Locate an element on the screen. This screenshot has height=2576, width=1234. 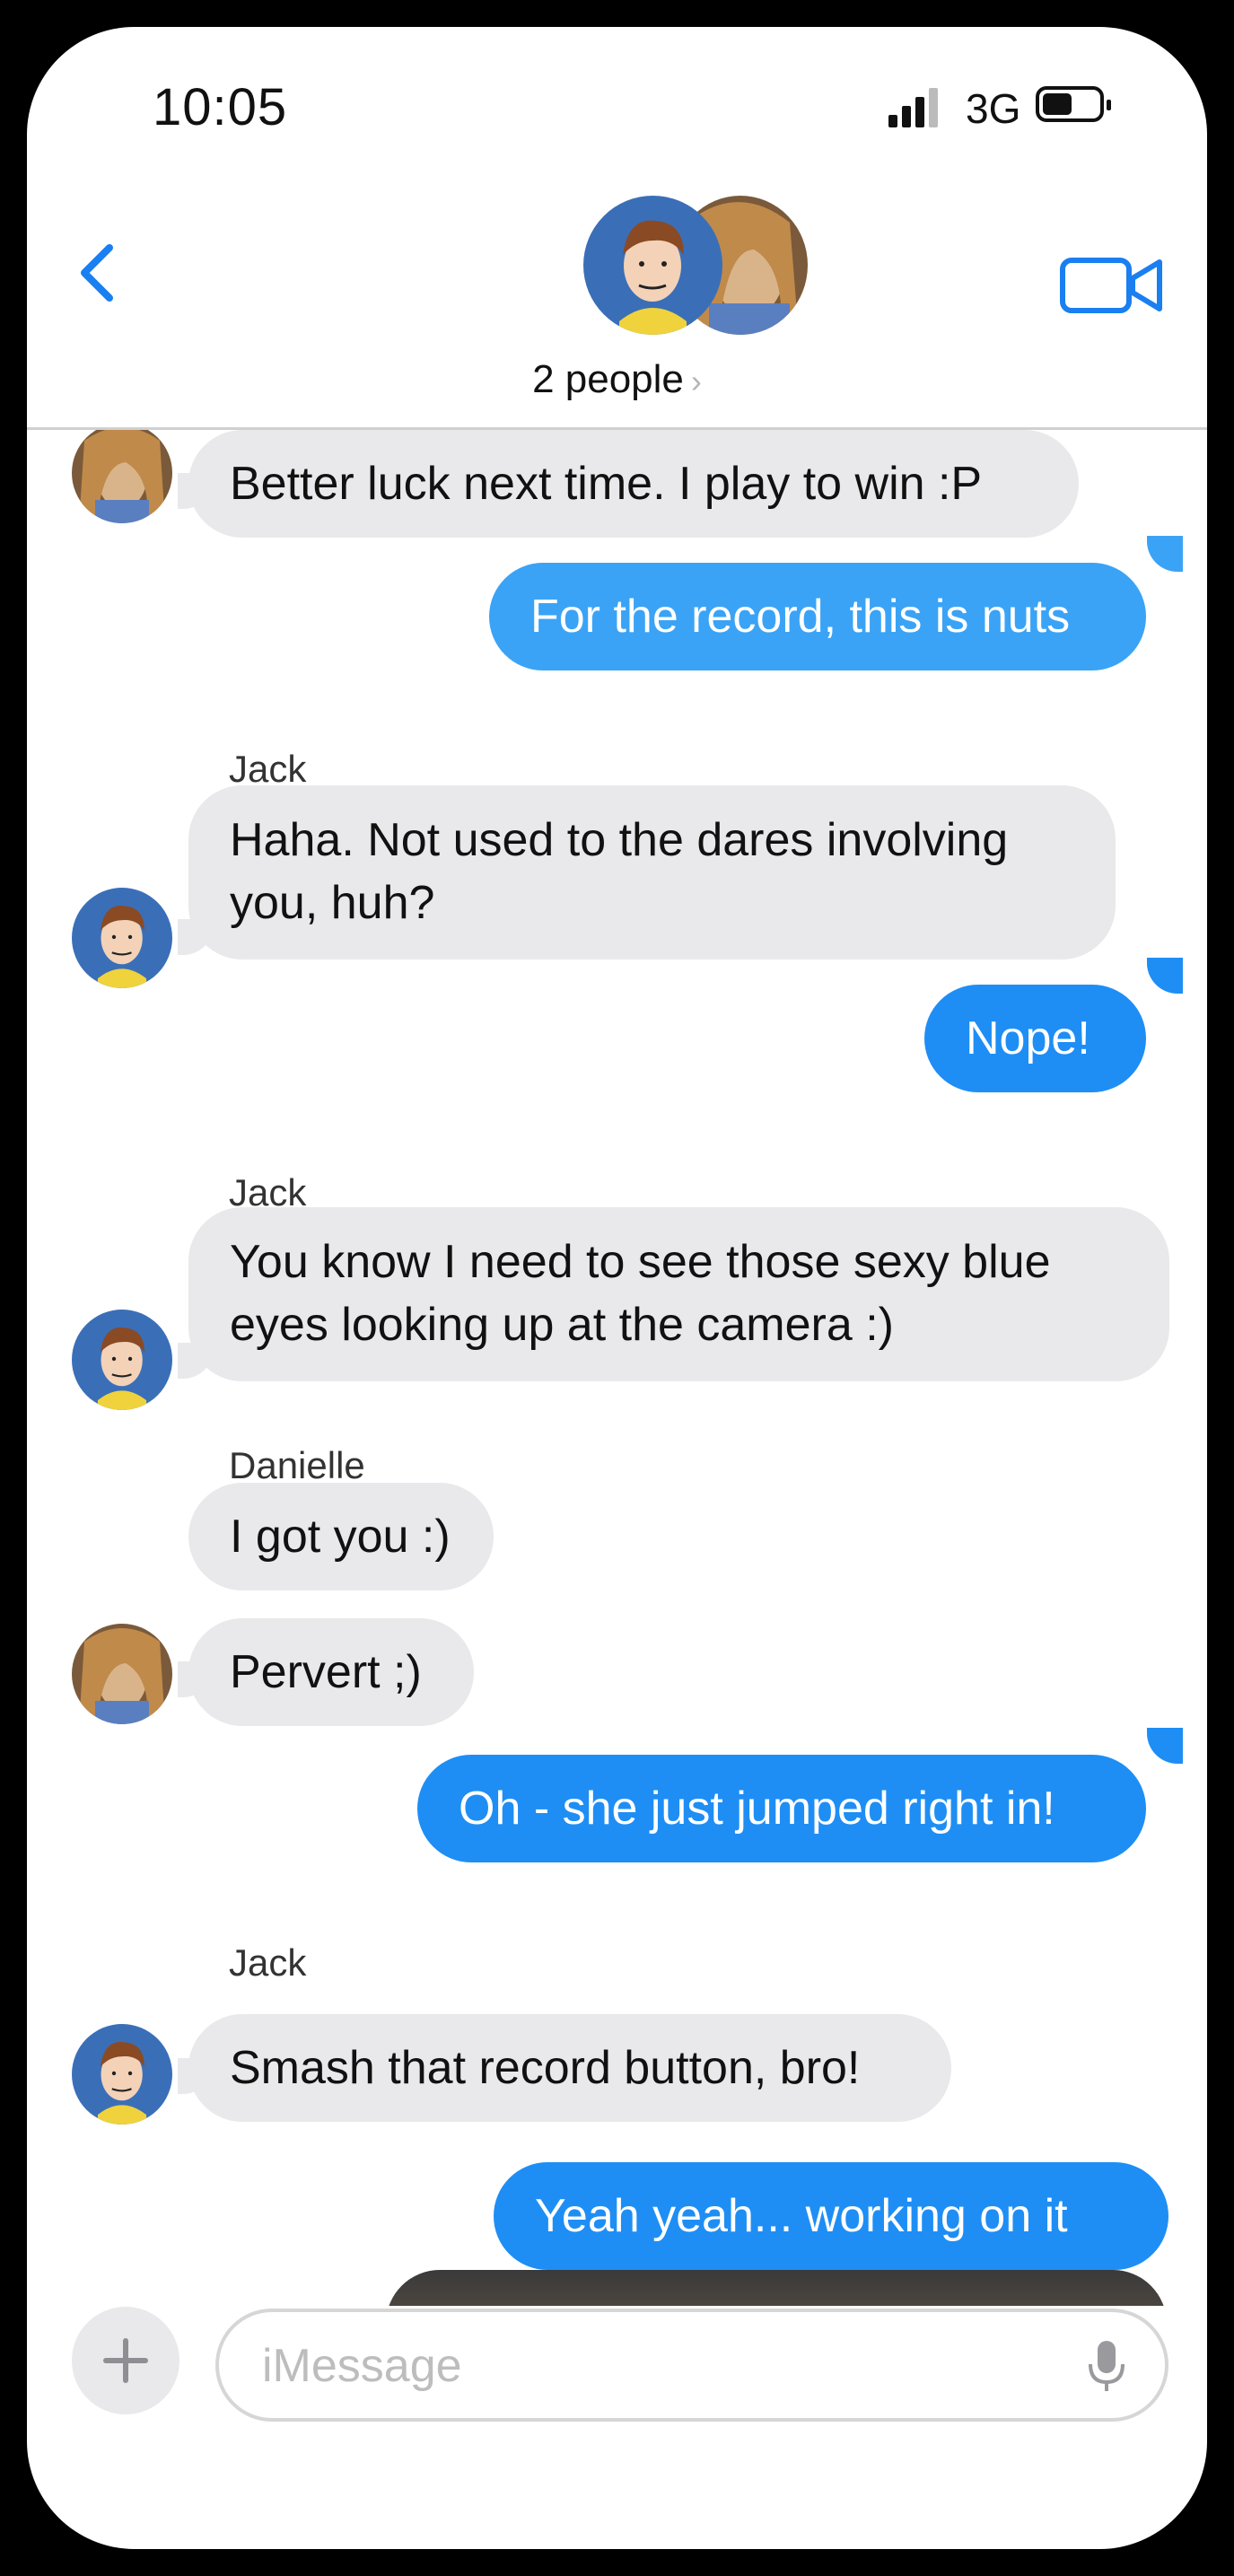
message-bubble: Oh - she just jumped right in! is located at coordinates (782, 1808).